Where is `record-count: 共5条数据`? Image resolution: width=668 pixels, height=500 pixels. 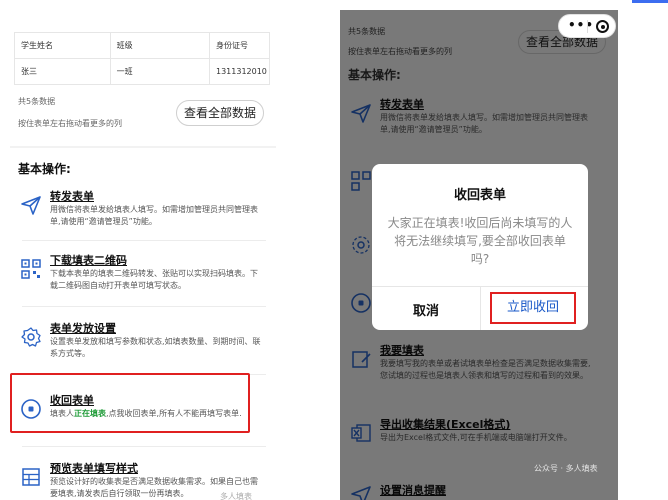
record-count: 共5条数据 is located at coordinates (37, 101).